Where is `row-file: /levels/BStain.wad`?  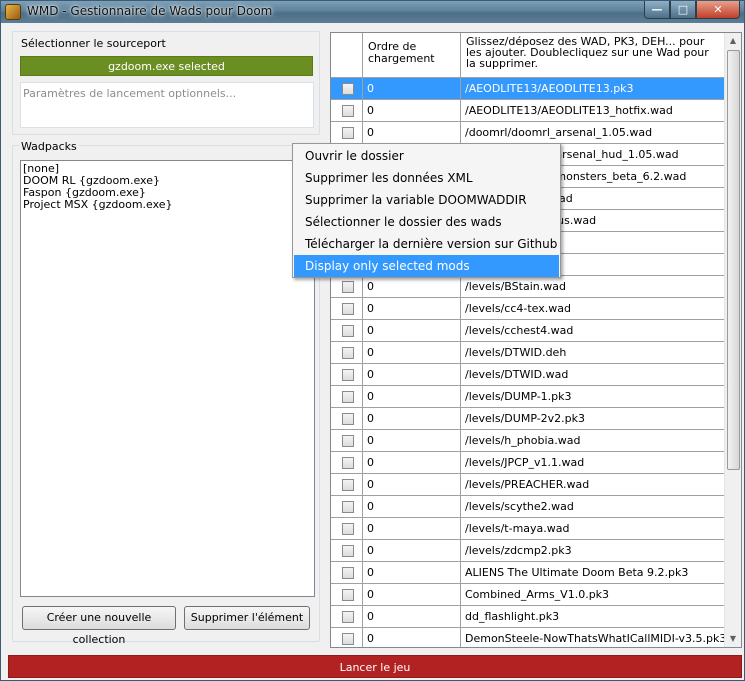 row-file: /levels/BStain.wad is located at coordinates (593, 286).